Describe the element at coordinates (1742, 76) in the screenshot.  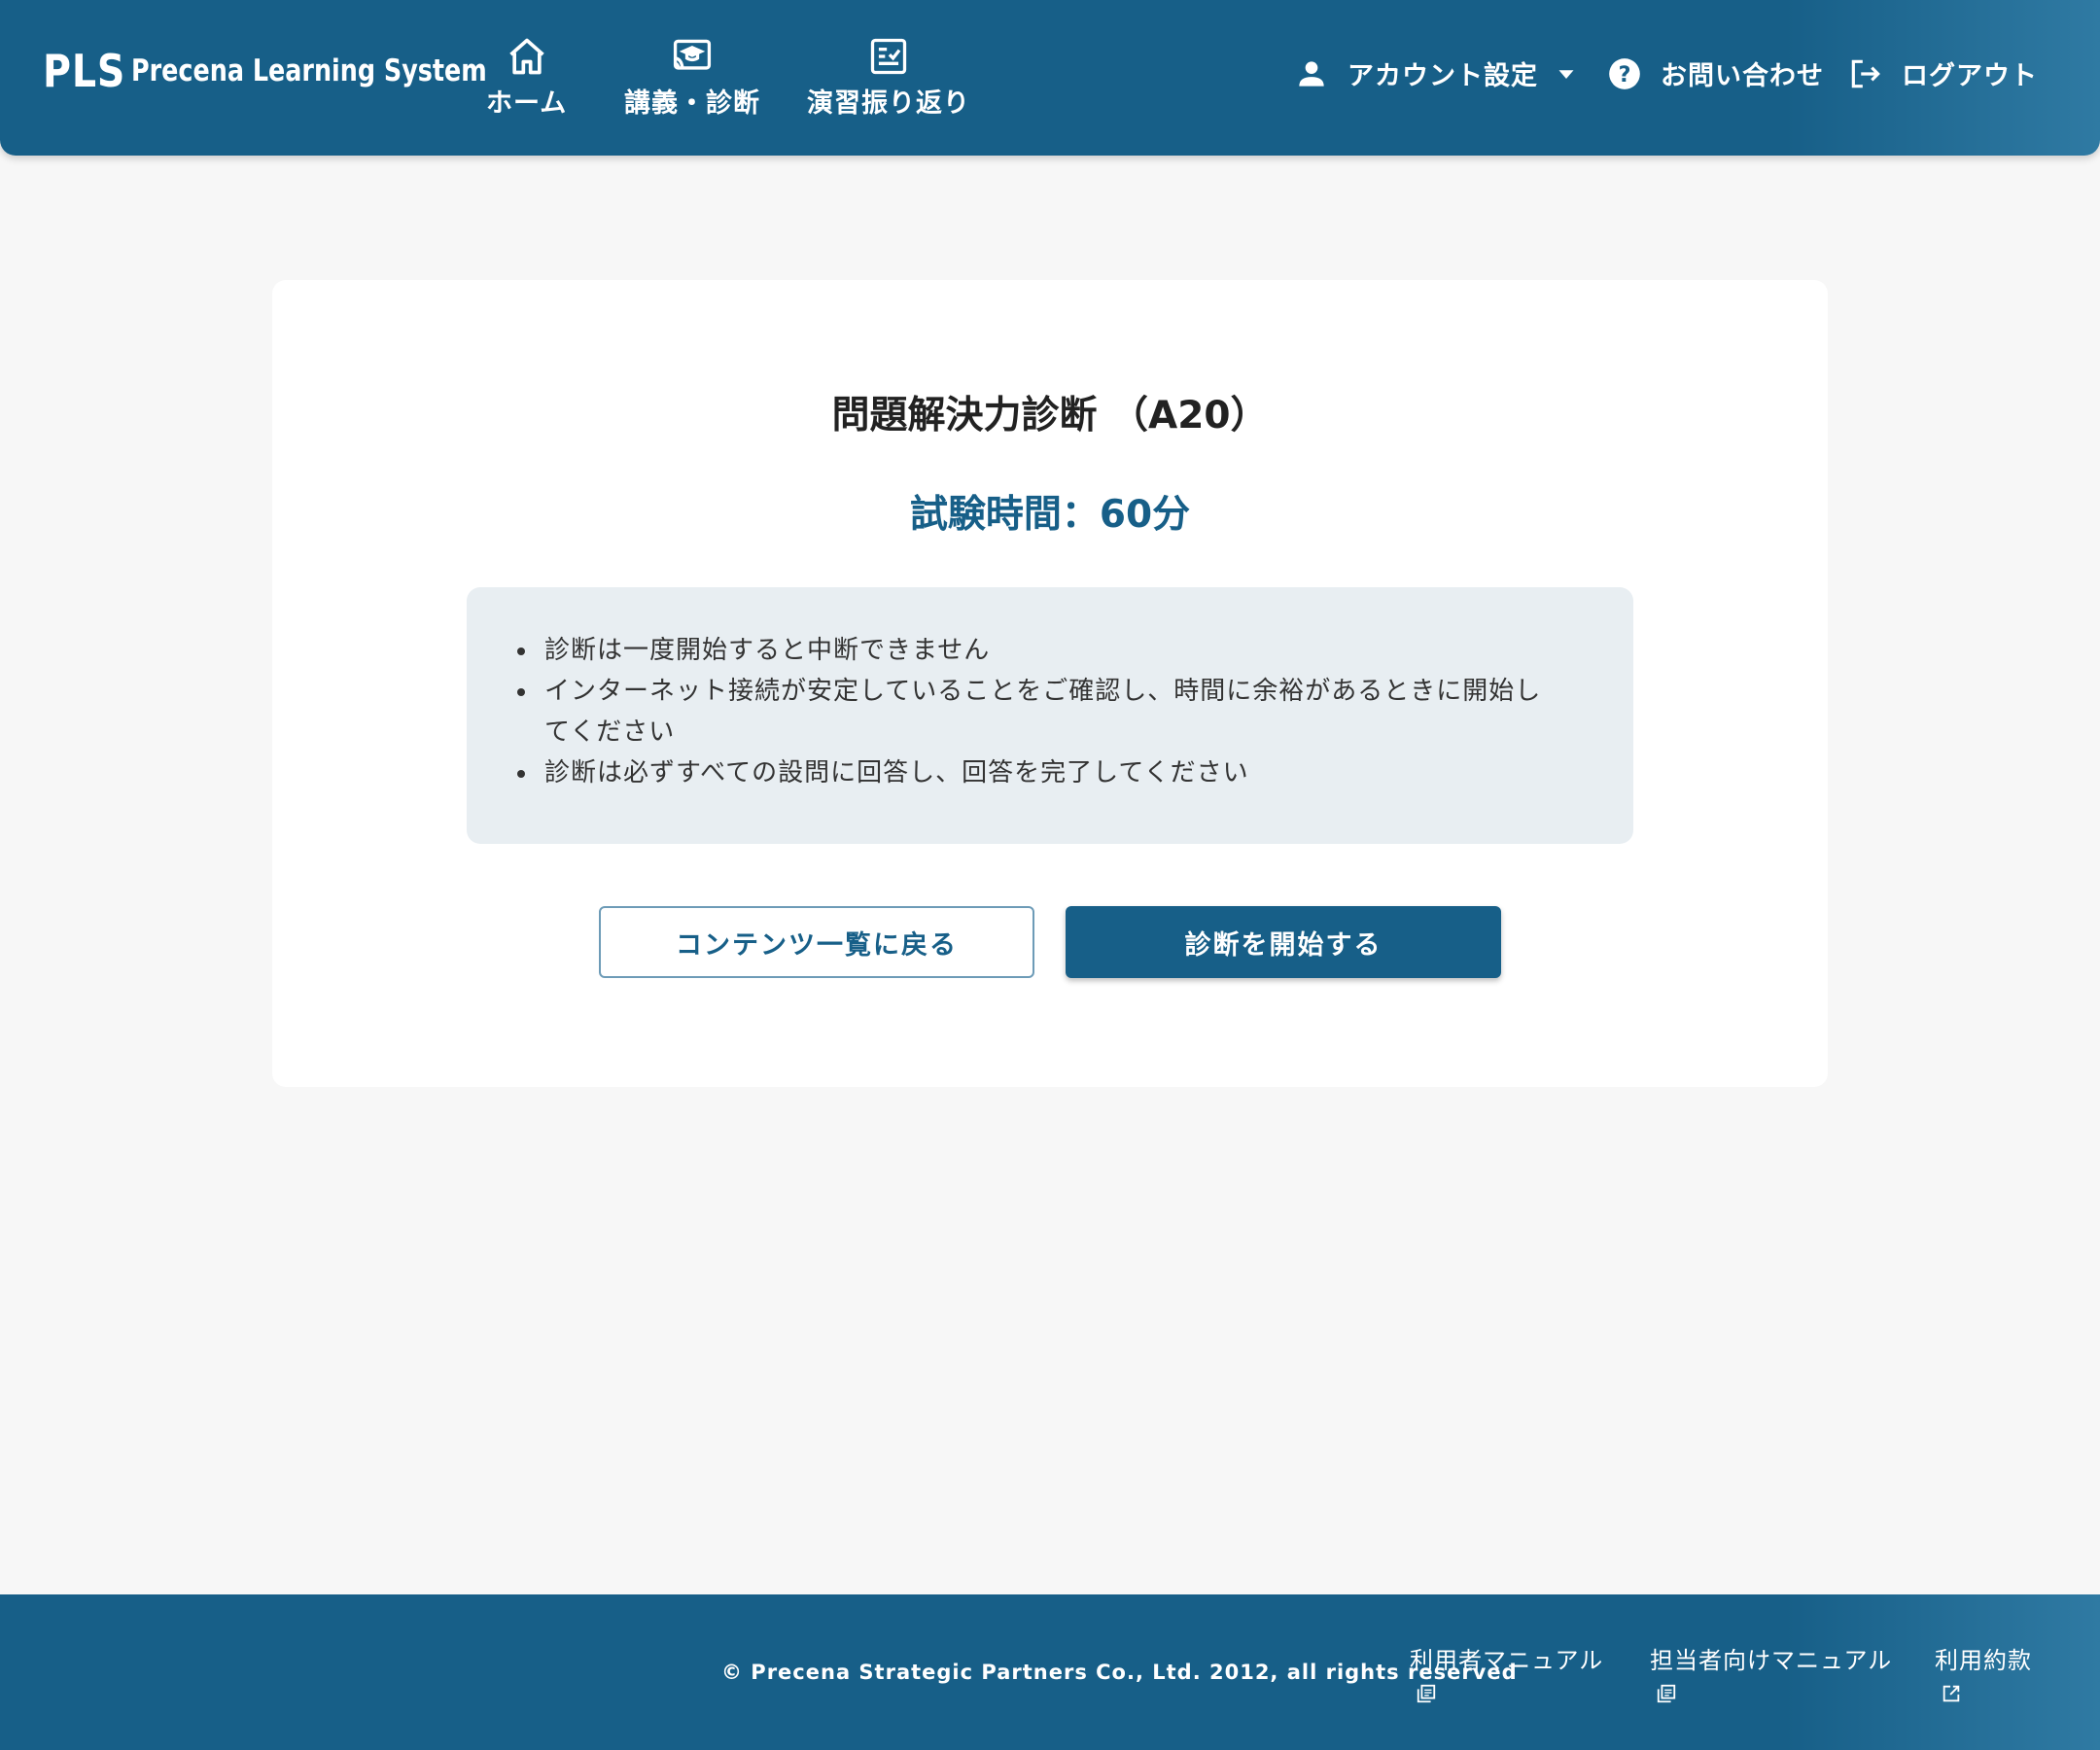
I see `contact-label: お問い合わせ` at that location.